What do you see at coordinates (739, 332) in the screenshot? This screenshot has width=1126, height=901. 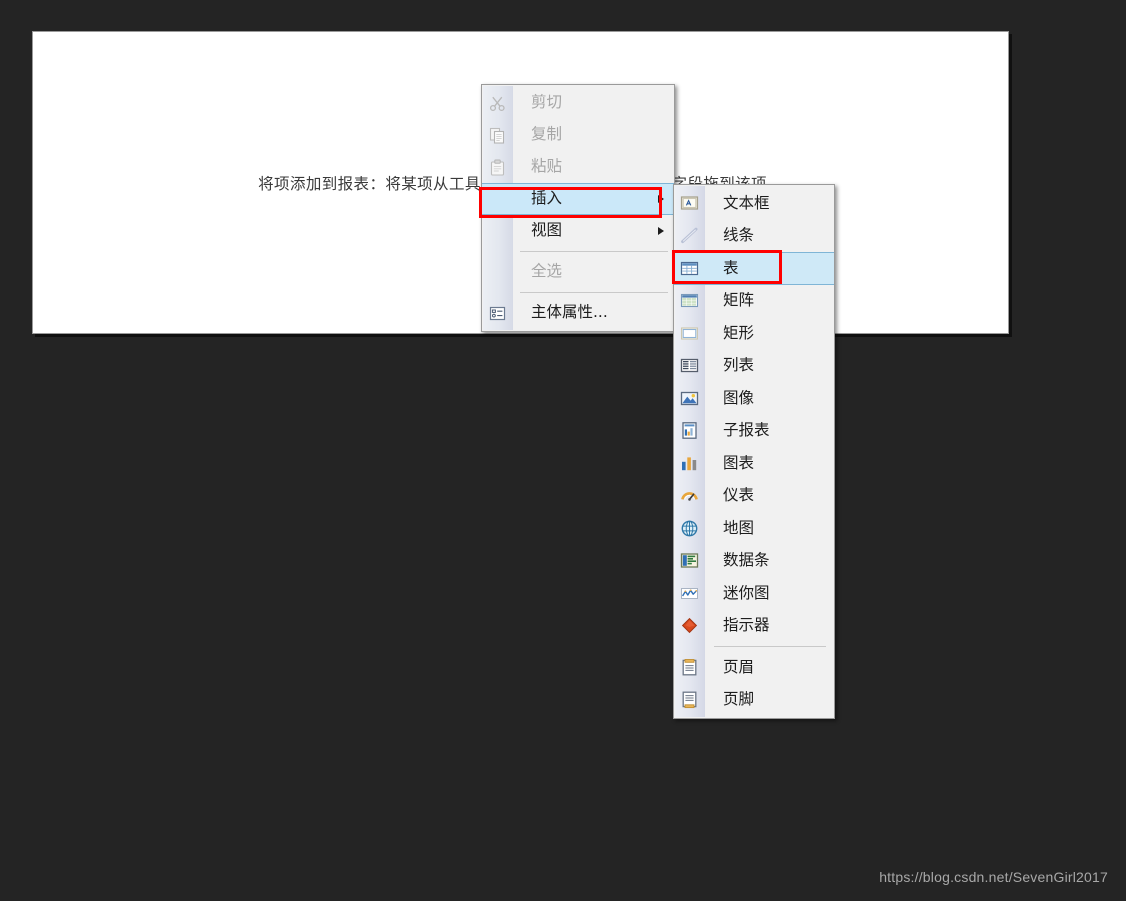 I see `submenu-item-rectangle-label: 矩形` at bounding box center [739, 332].